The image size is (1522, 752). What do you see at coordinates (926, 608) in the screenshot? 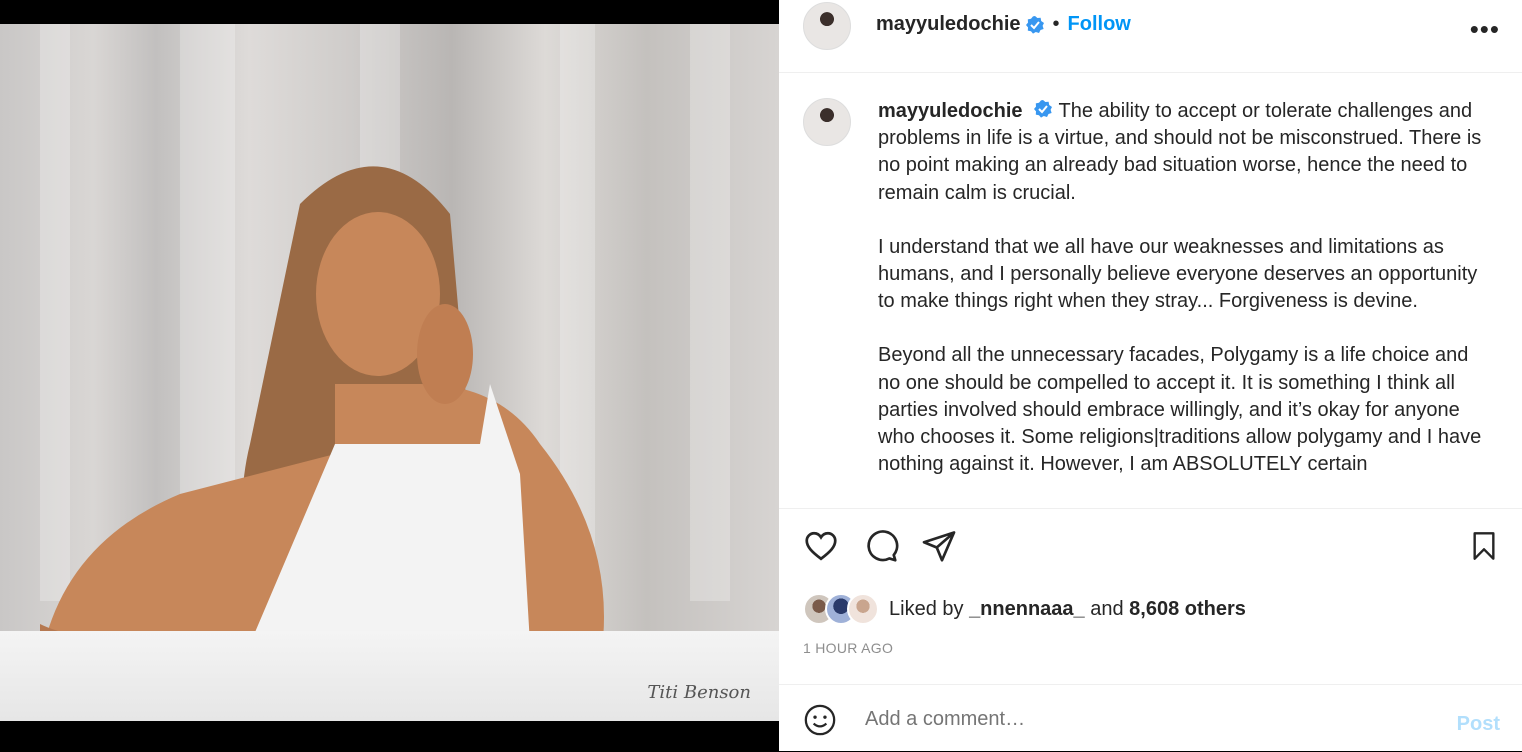
I see `liked-by-label: Liked by` at bounding box center [926, 608].